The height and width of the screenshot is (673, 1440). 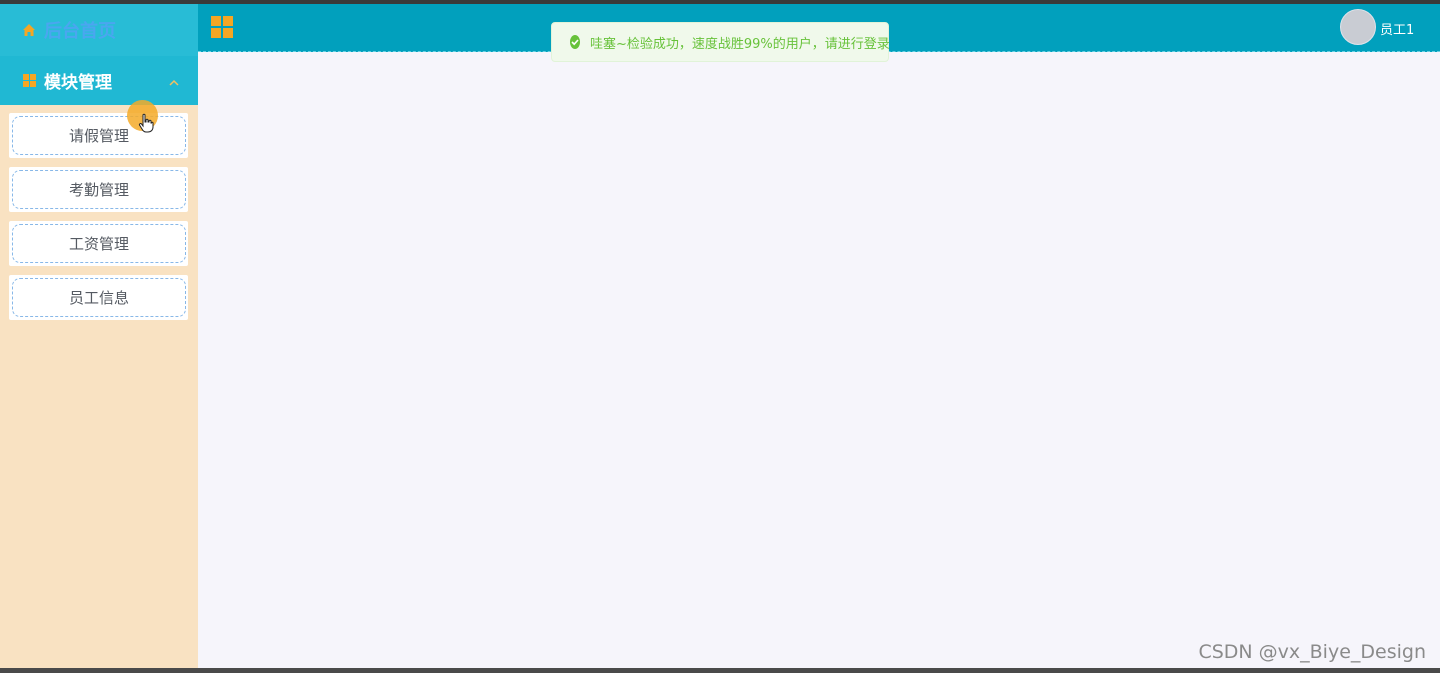 I want to click on sidebar-item-home-label: 后台首页, so click(x=80, y=31).